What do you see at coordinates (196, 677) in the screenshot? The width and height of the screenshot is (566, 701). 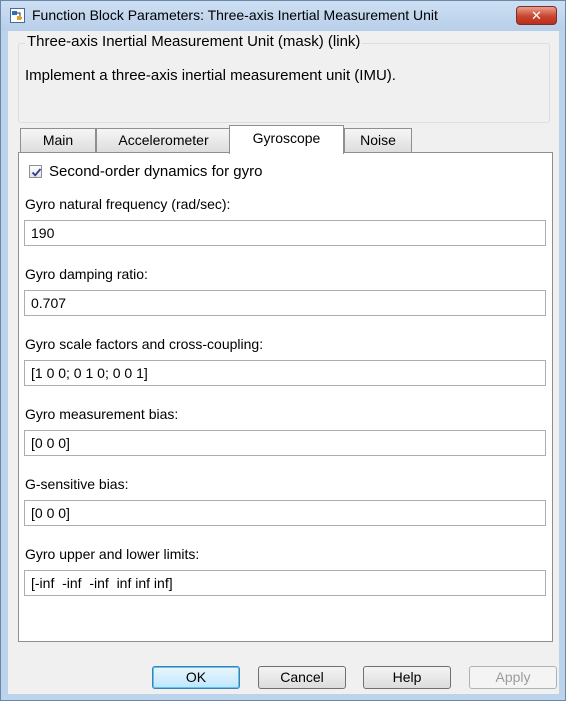 I see `ok-button: OK` at bounding box center [196, 677].